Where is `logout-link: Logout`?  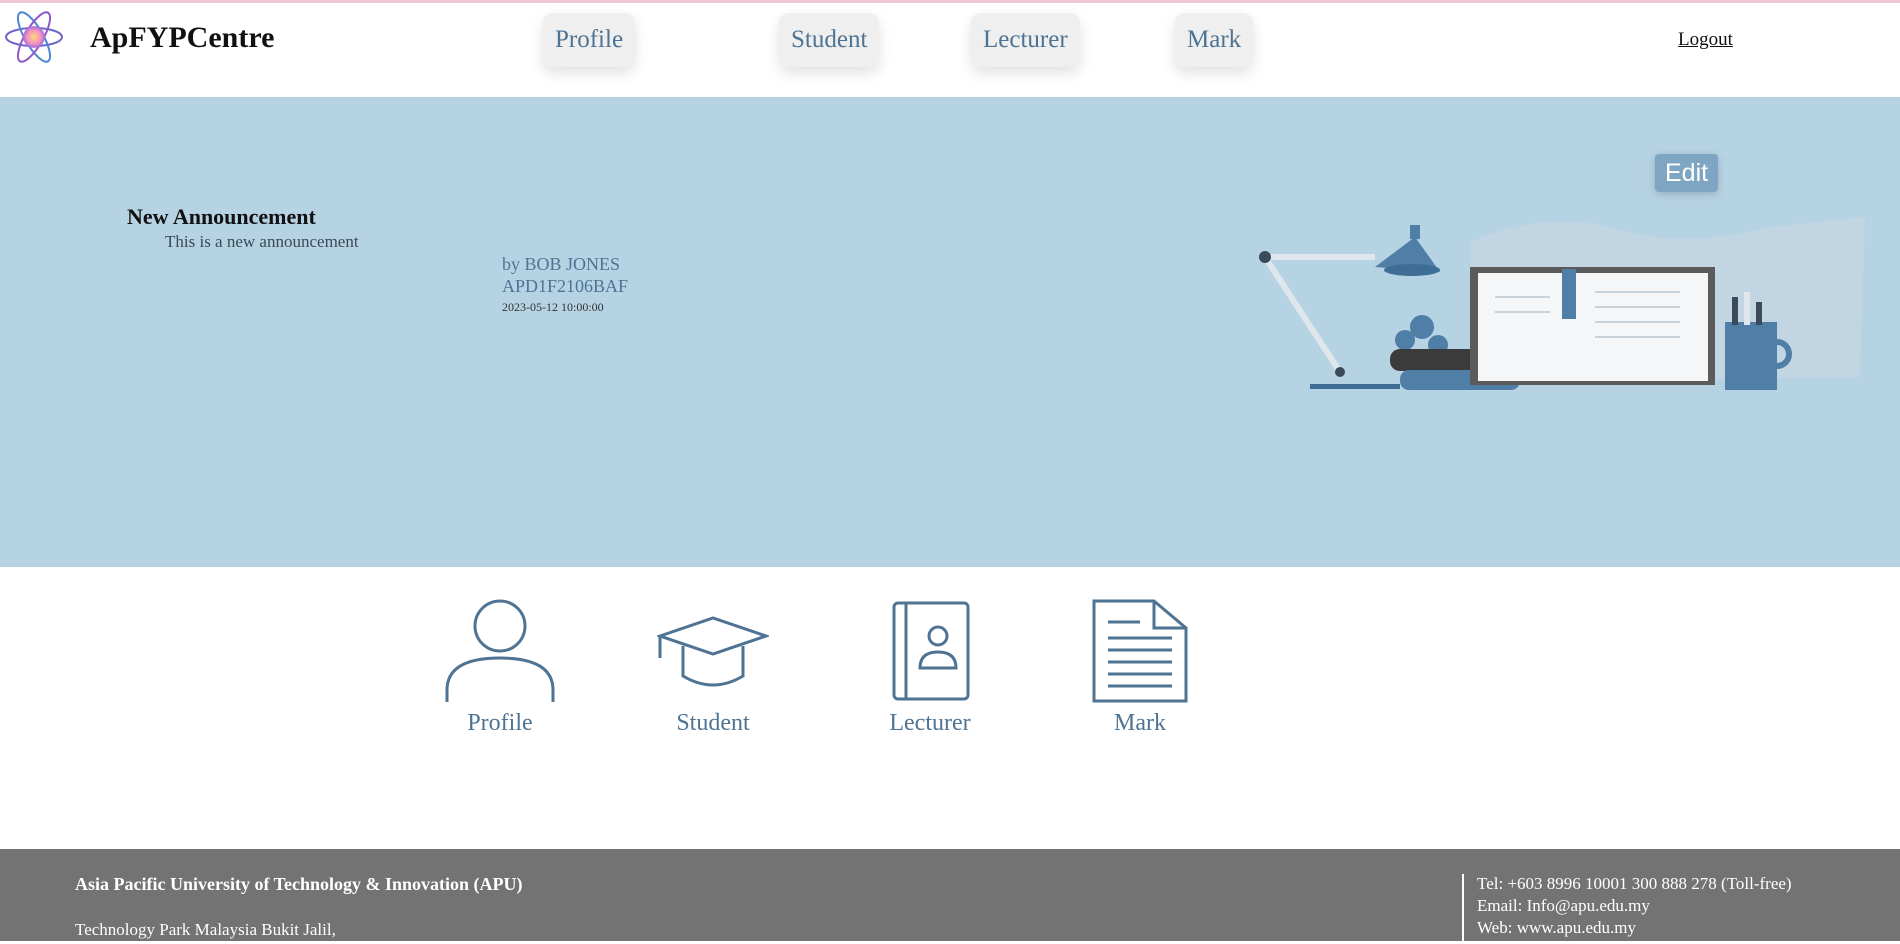 logout-link: Logout is located at coordinates (1705, 40).